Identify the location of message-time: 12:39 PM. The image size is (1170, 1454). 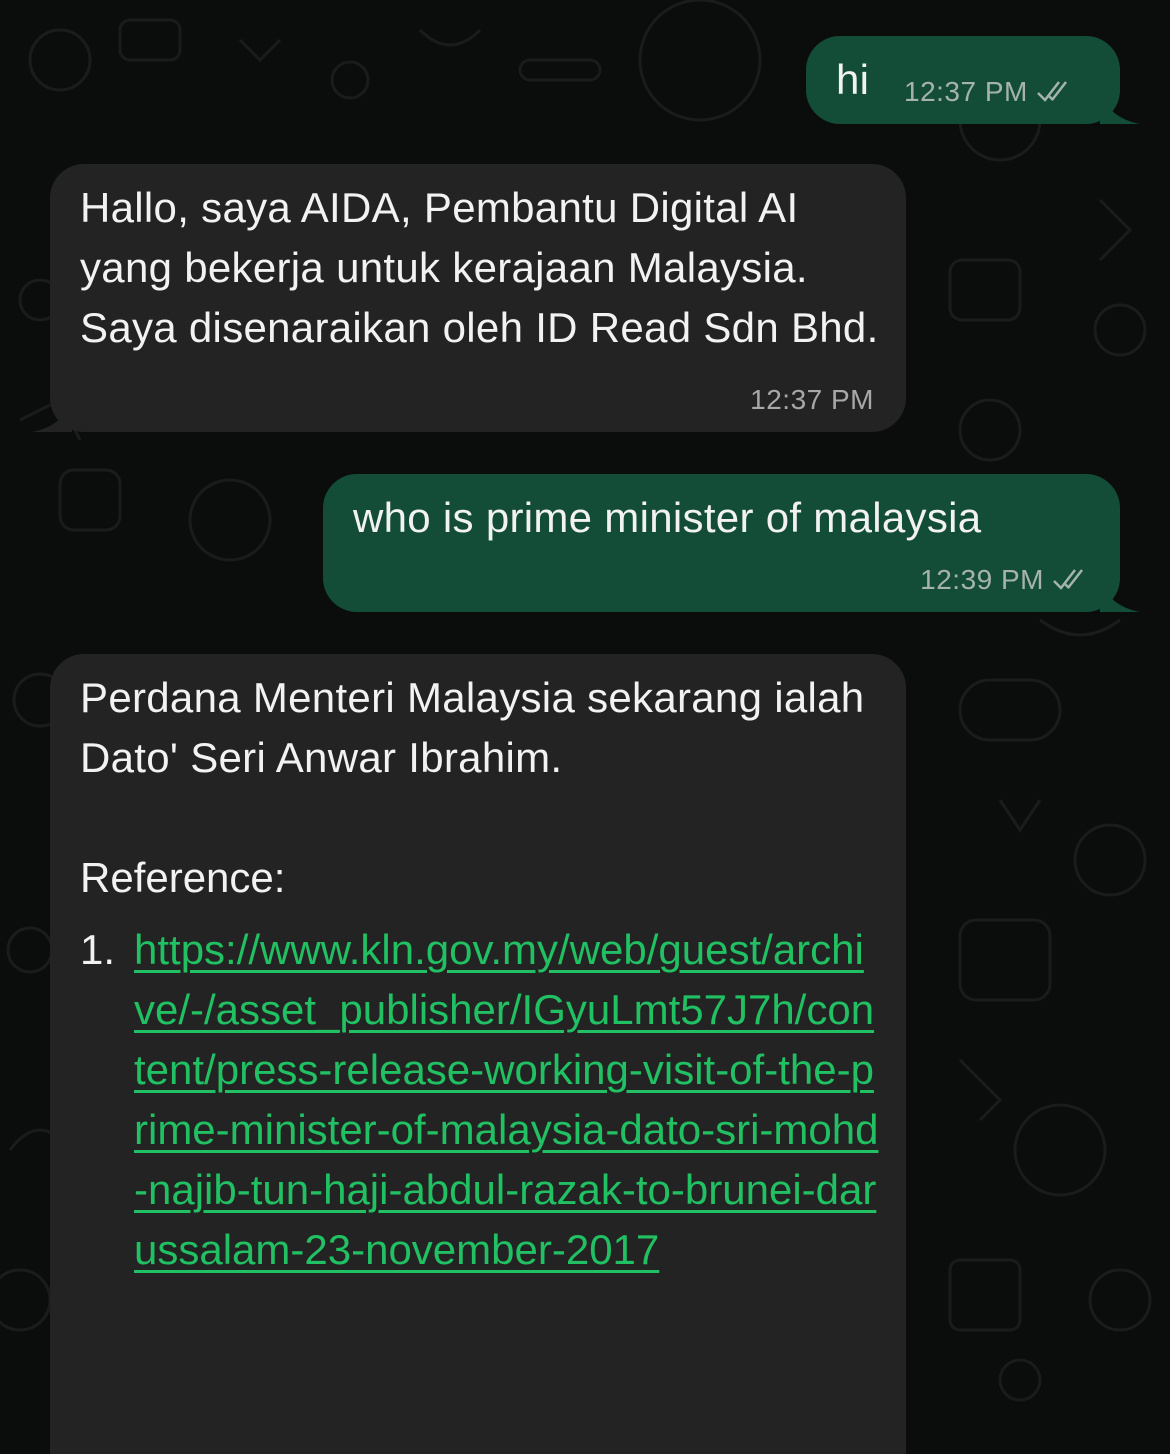
(982, 579).